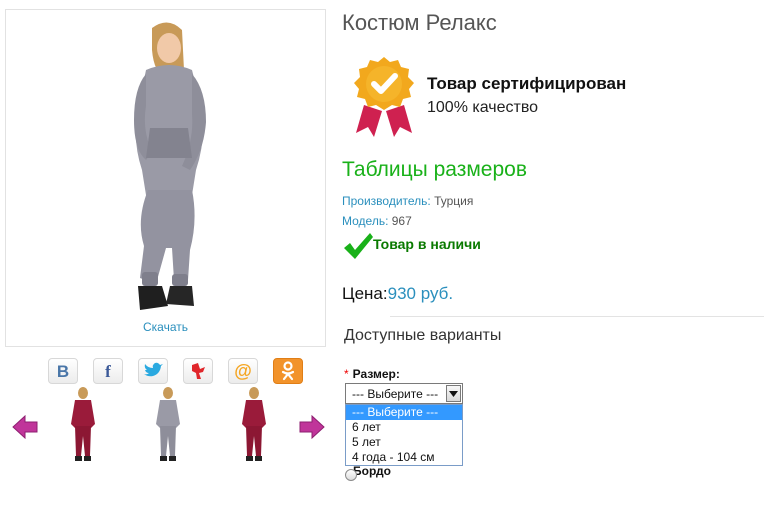 The width and height of the screenshot is (768, 526). Describe the element at coordinates (404, 427) in the screenshot. I see `size-option-item: 6 лет` at that location.